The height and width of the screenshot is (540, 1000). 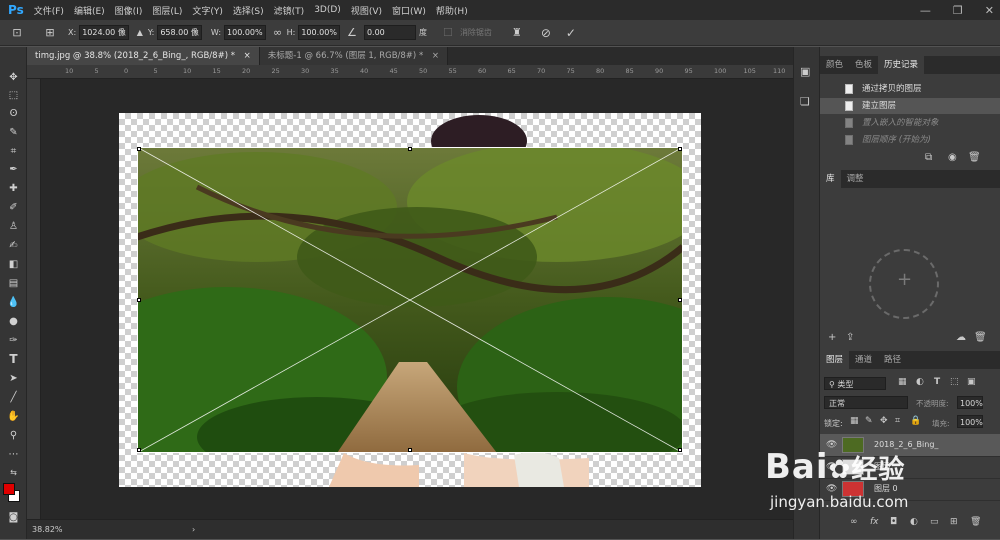 What do you see at coordinates (13, 283) in the screenshot?
I see `gradient-tool-icon: ▤` at bounding box center [13, 283].